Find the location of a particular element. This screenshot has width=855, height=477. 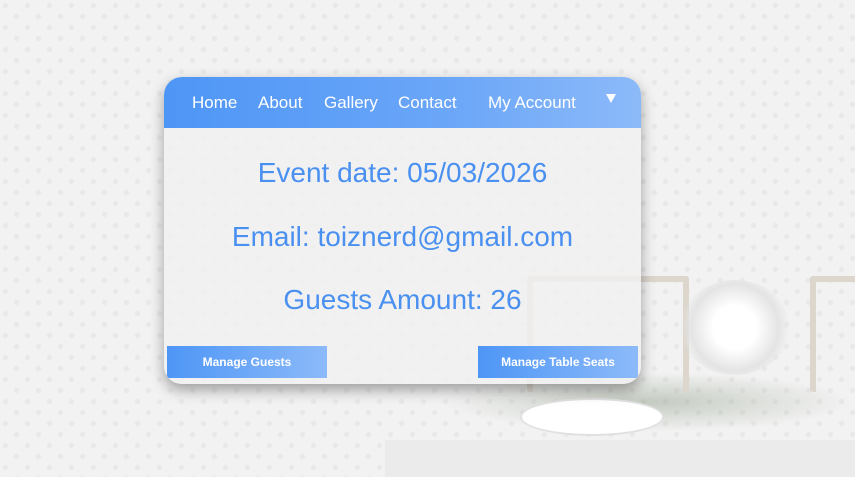

nav-about-link: About is located at coordinates (280, 103).